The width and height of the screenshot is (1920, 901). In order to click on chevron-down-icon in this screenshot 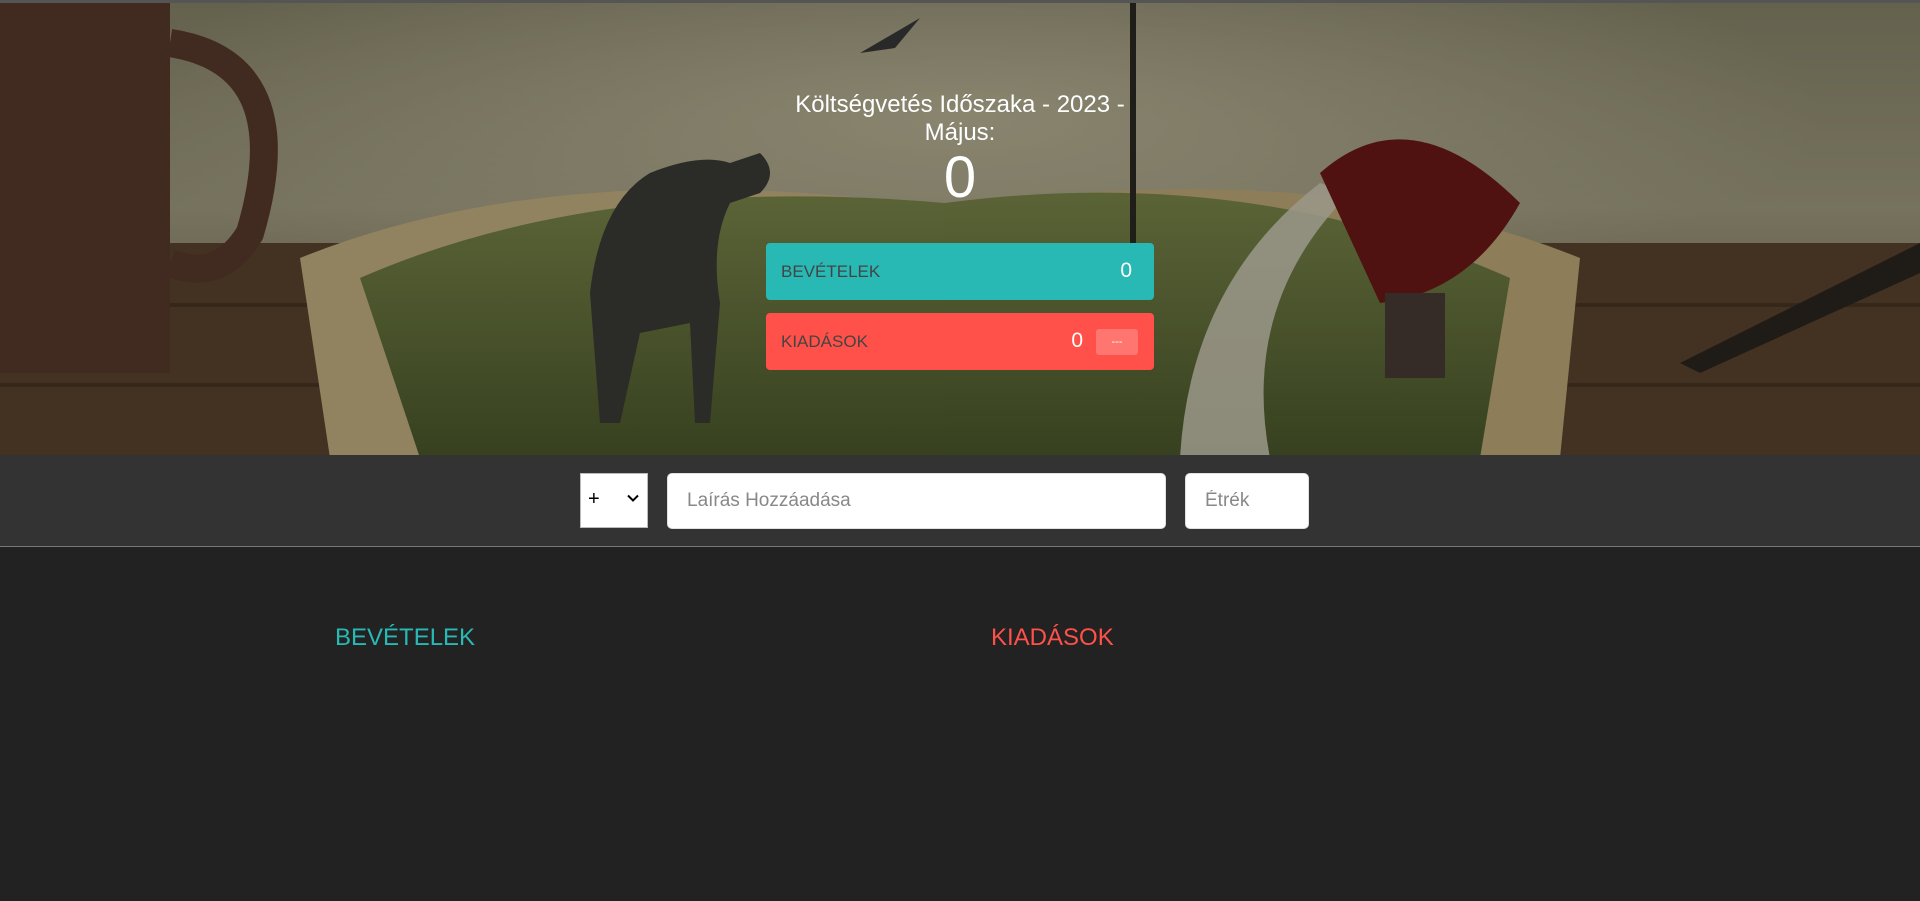, I will do `click(633, 498)`.